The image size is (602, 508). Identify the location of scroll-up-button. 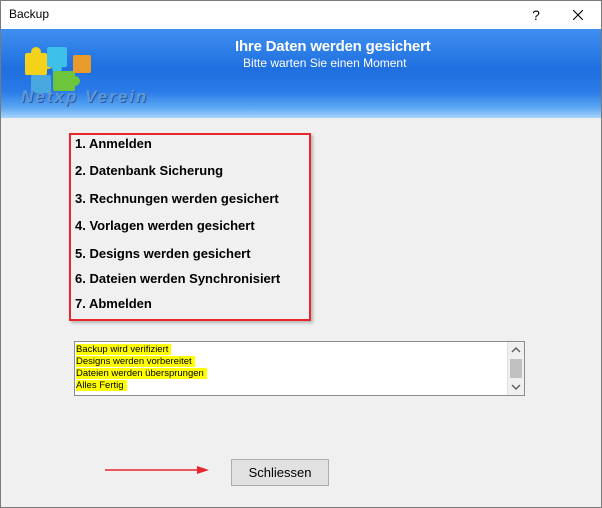
(516, 350).